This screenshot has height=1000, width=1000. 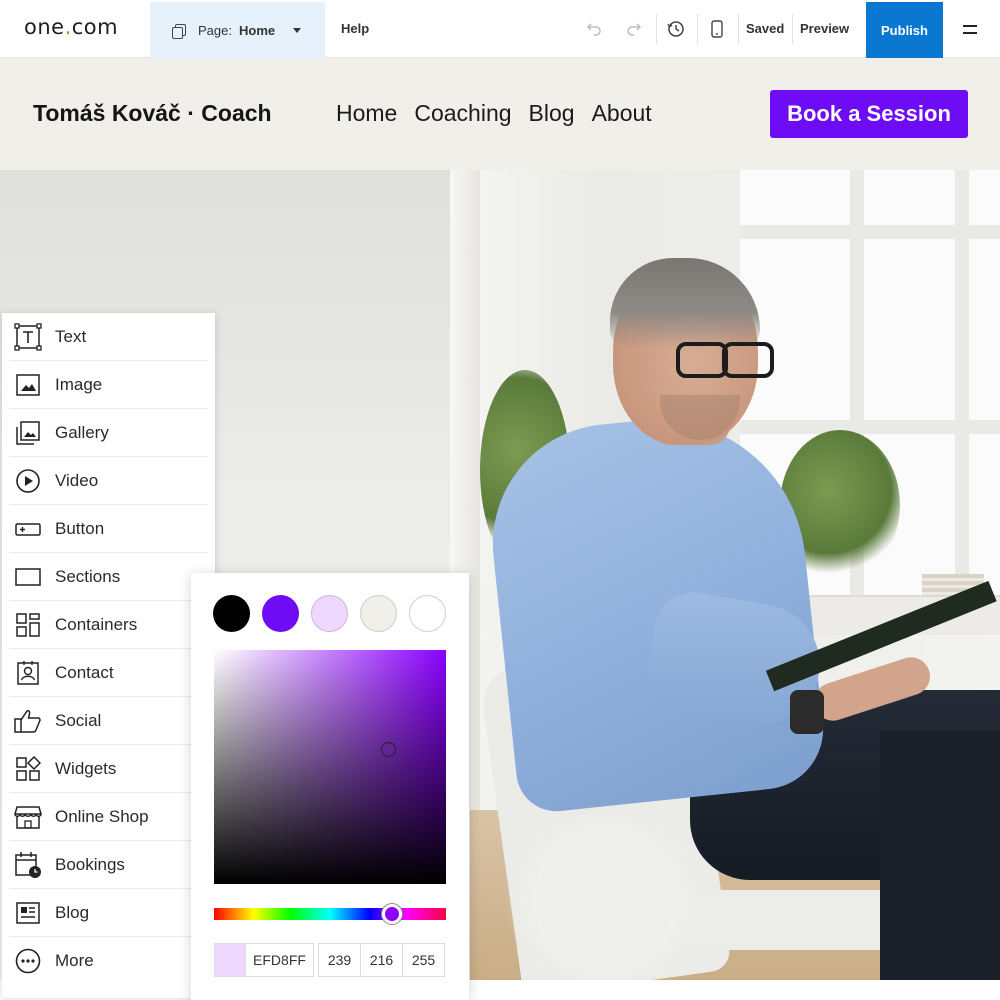 I want to click on panel-item-label: Bookings, so click(x=90, y=864).